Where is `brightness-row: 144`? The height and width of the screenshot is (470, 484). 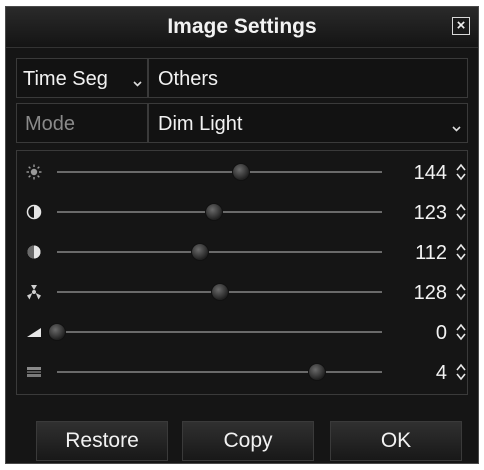
brightness-row: 144 is located at coordinates (242, 172).